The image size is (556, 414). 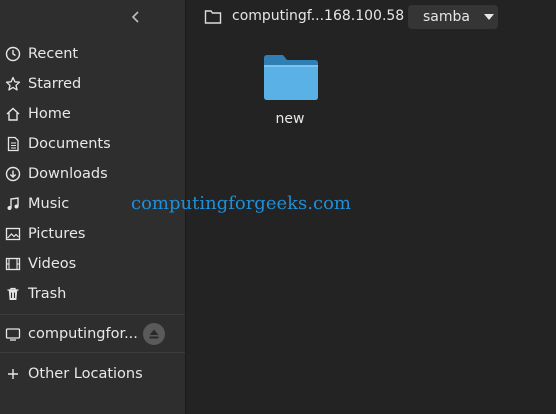 I want to click on network-folder-icon, so click(x=213, y=17).